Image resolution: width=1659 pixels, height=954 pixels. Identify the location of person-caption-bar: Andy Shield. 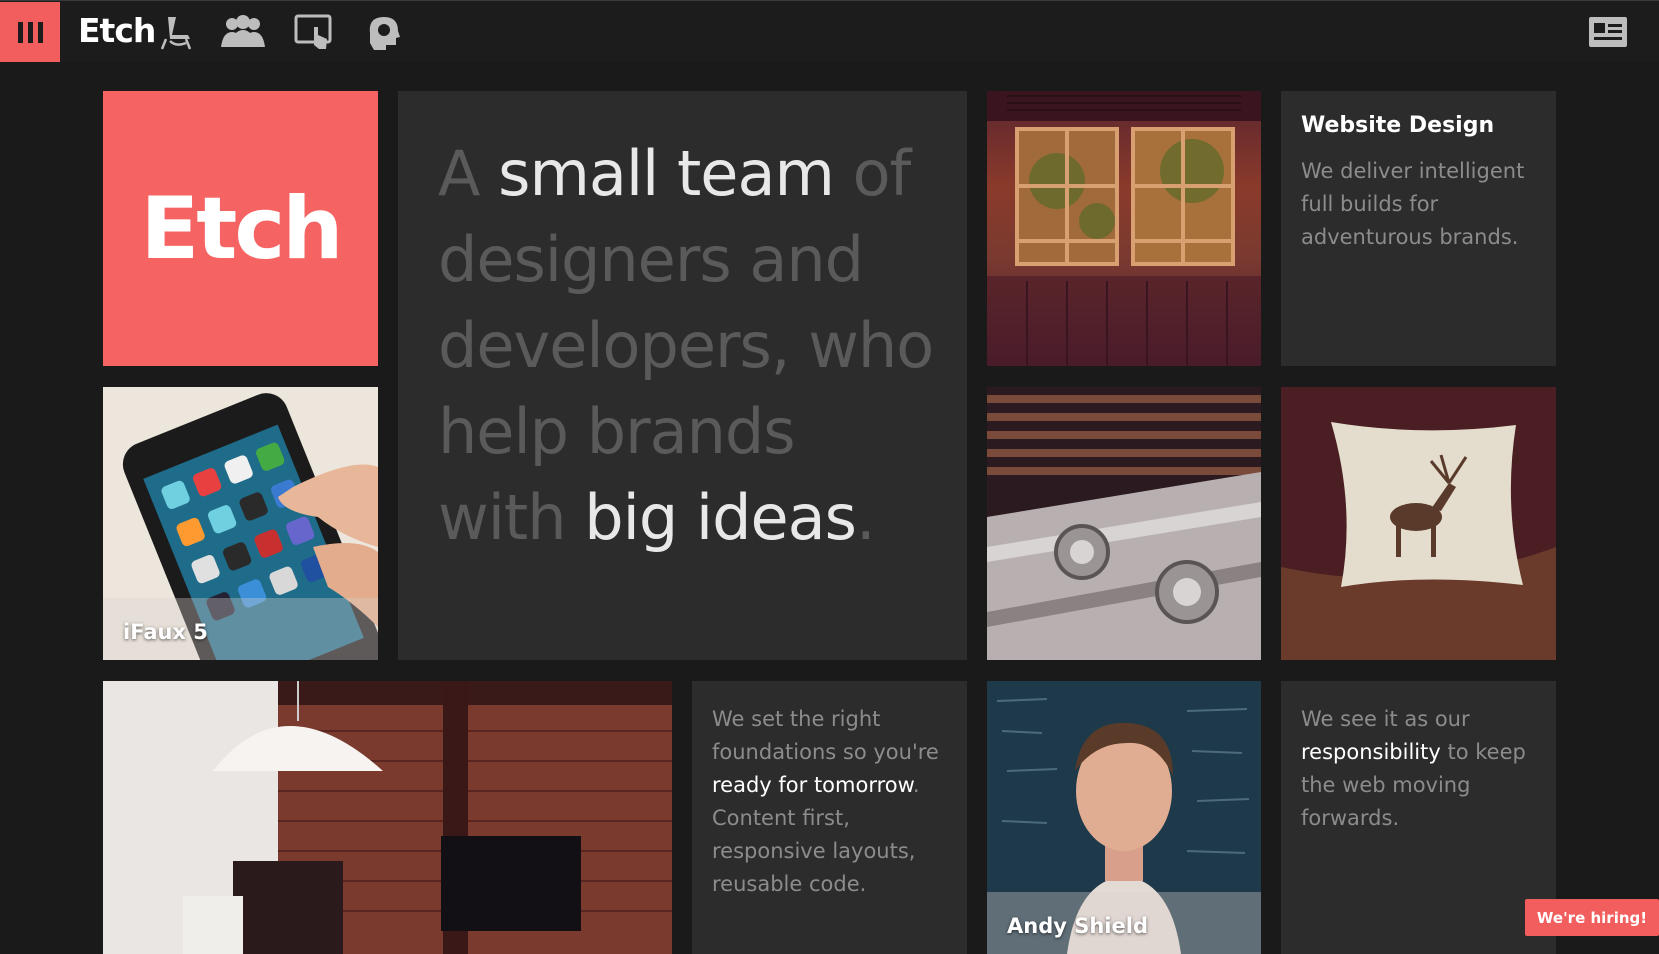
(1124, 923).